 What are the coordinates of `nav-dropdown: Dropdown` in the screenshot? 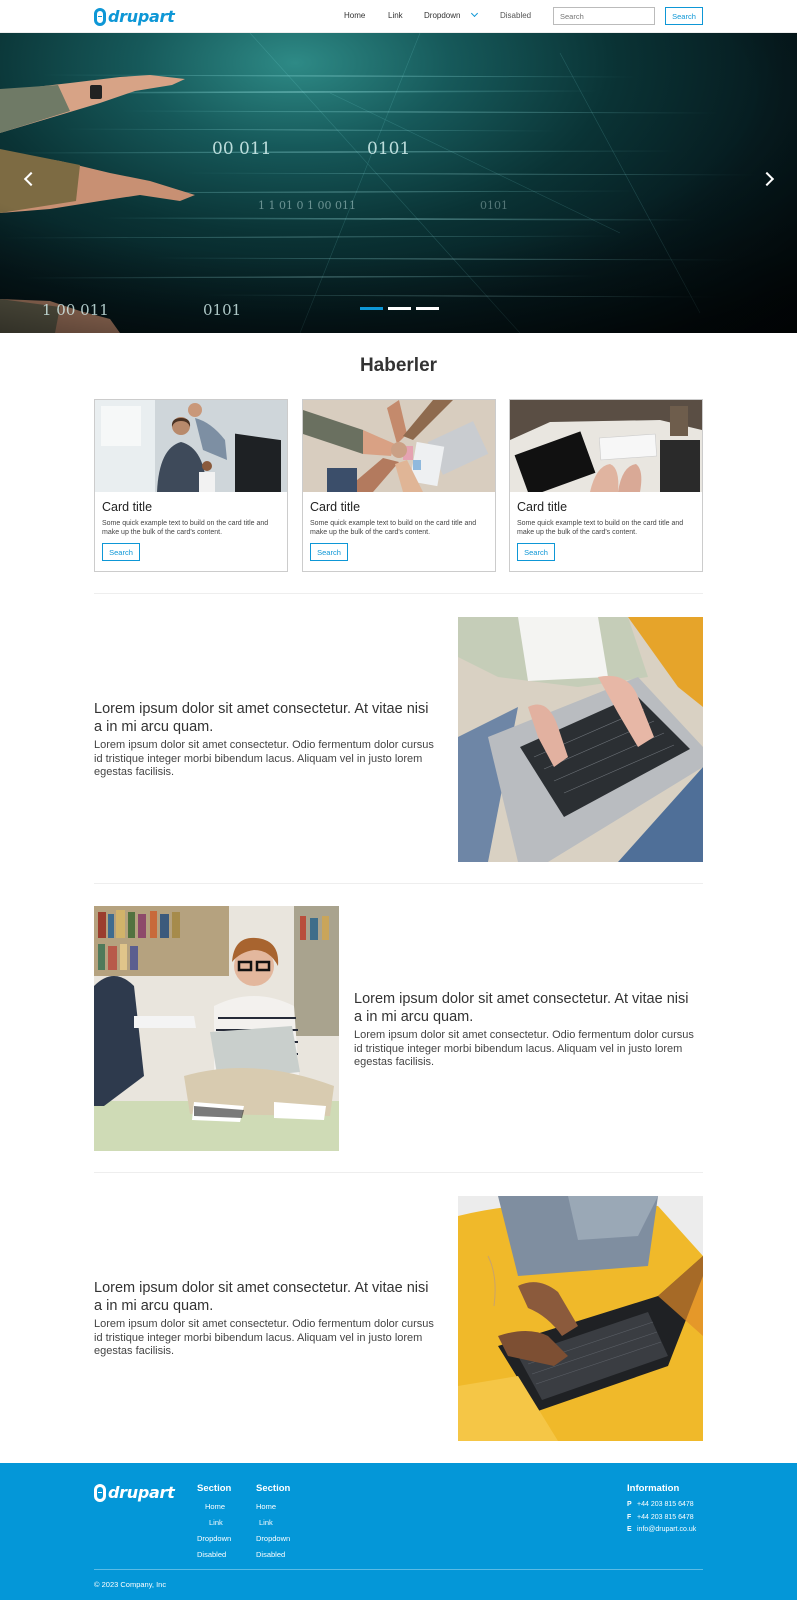 It's located at (451, 14).